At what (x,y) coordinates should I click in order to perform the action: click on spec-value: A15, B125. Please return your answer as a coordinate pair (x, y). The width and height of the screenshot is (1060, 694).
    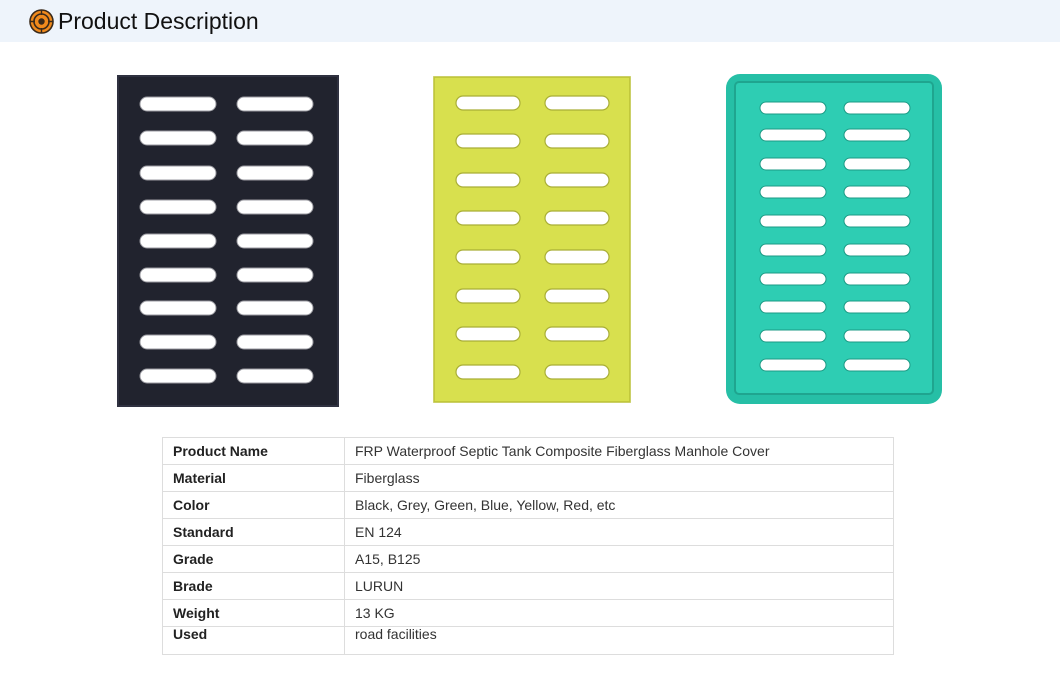
    Looking at the image, I should click on (619, 559).